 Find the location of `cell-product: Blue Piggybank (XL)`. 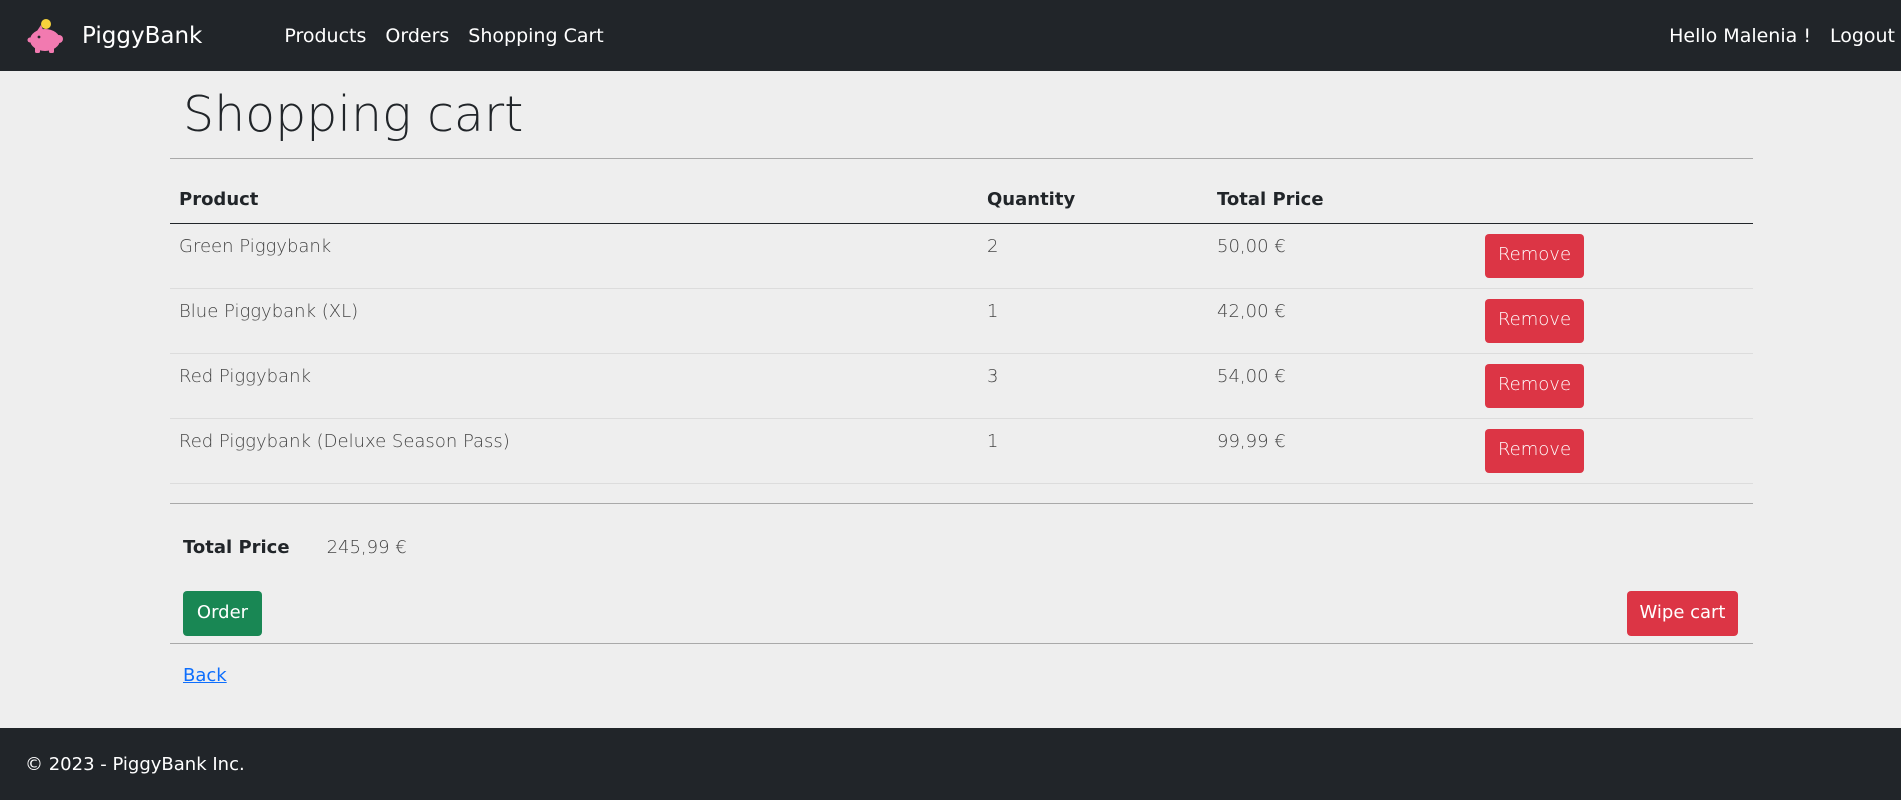

cell-product: Blue Piggybank (XL) is located at coordinates (574, 321).